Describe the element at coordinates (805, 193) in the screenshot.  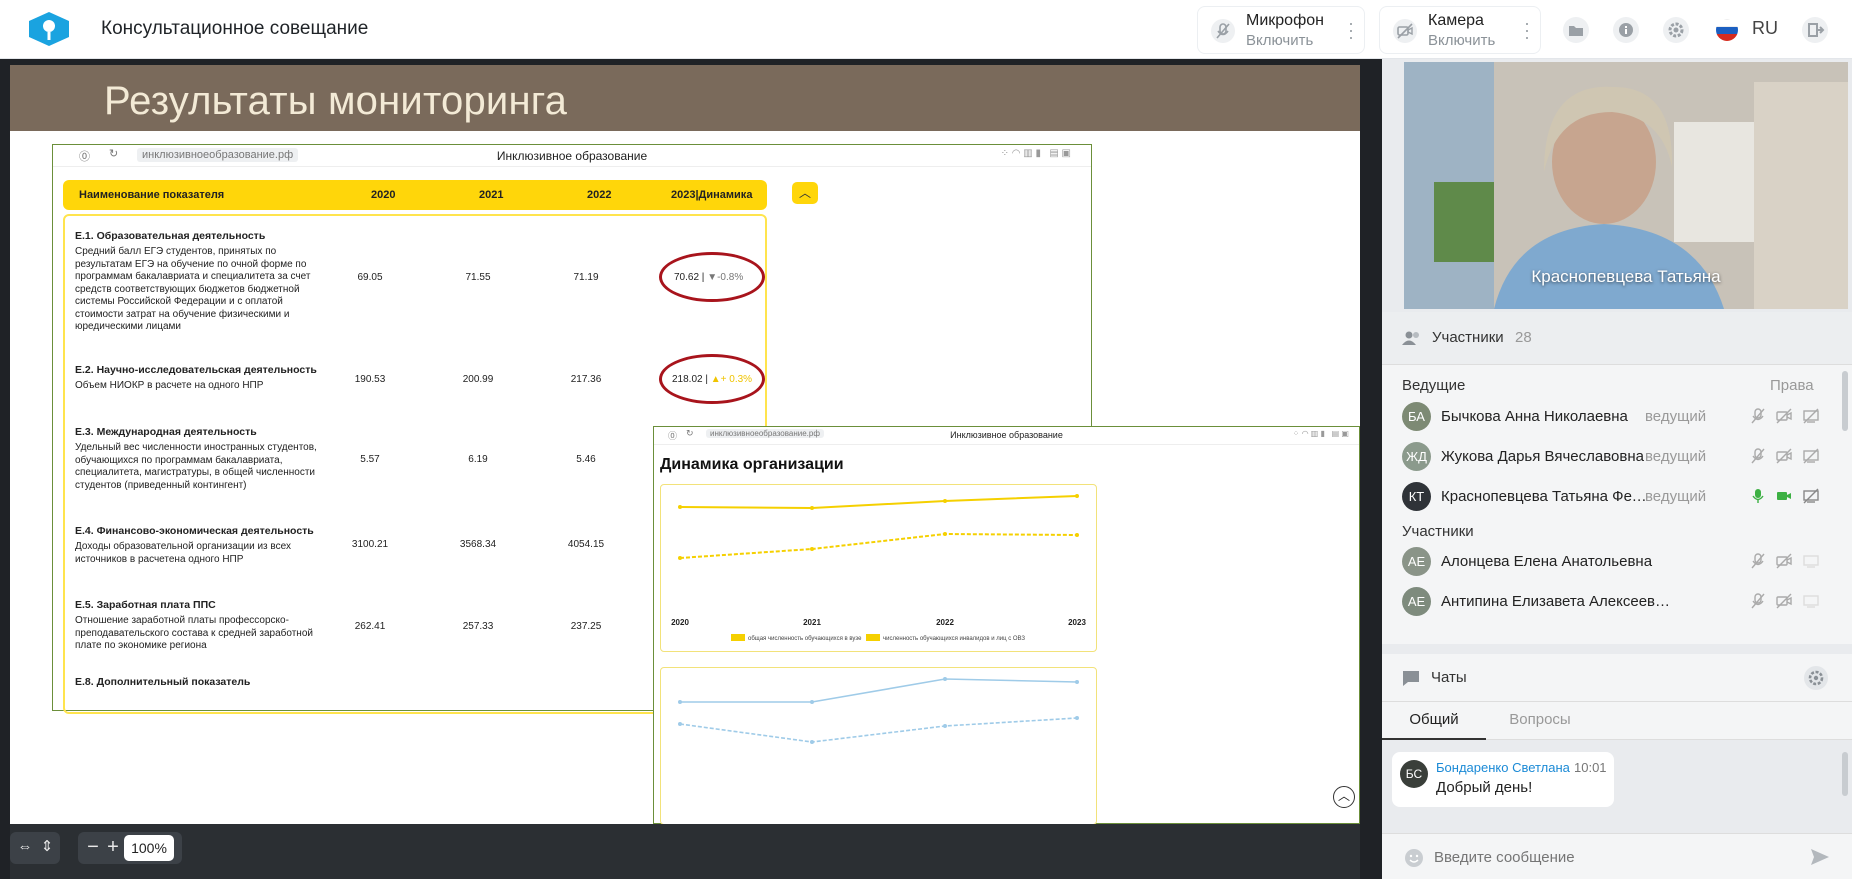
I see `collapse-button: ︿` at that location.